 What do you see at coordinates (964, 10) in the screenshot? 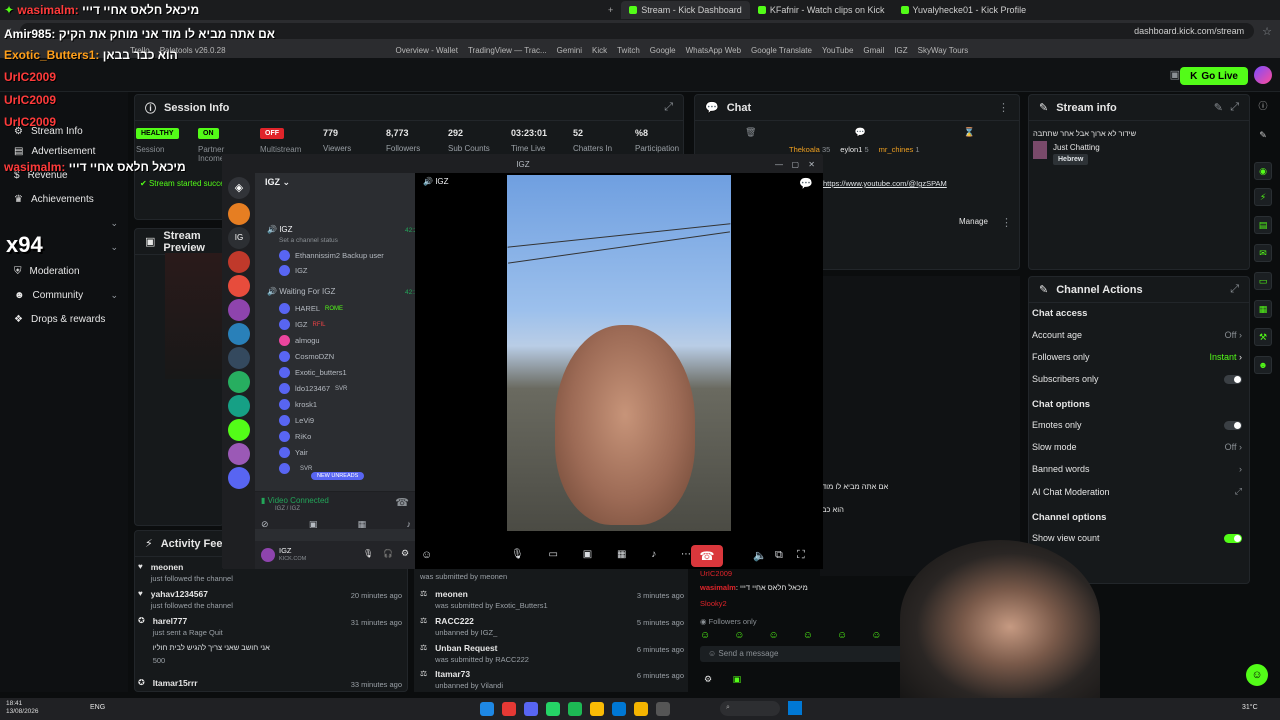
I see `browser-tab-profile: Yuvalyhecke01 - Kick Profile` at bounding box center [964, 10].